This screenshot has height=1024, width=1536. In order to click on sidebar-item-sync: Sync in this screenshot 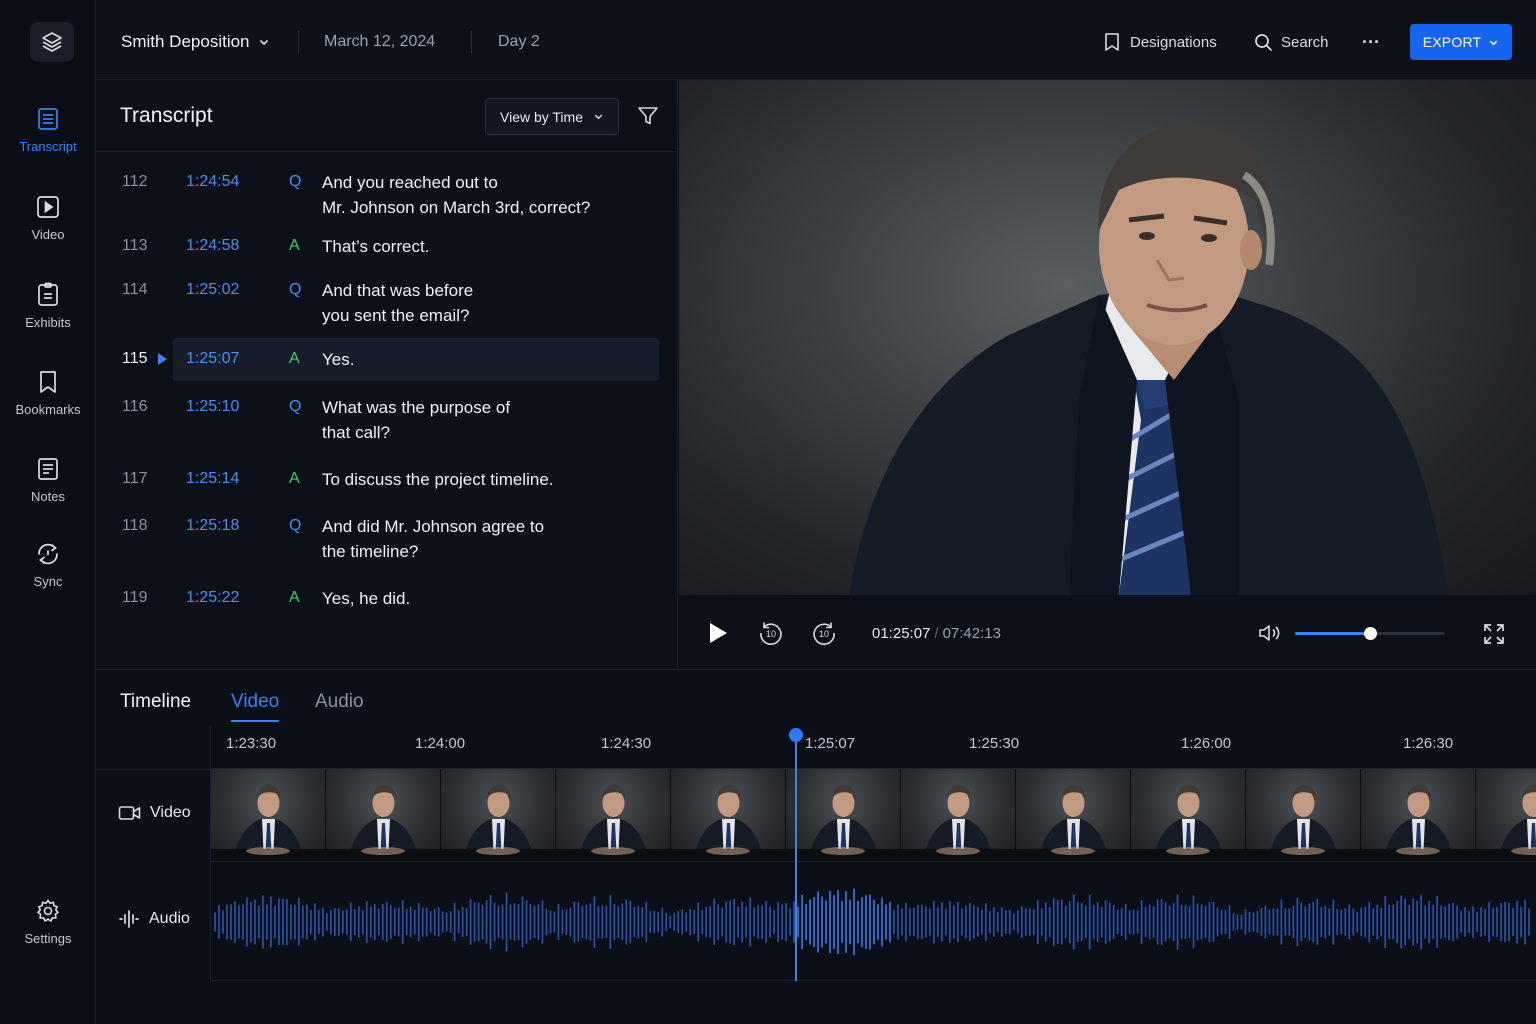, I will do `click(48, 565)`.